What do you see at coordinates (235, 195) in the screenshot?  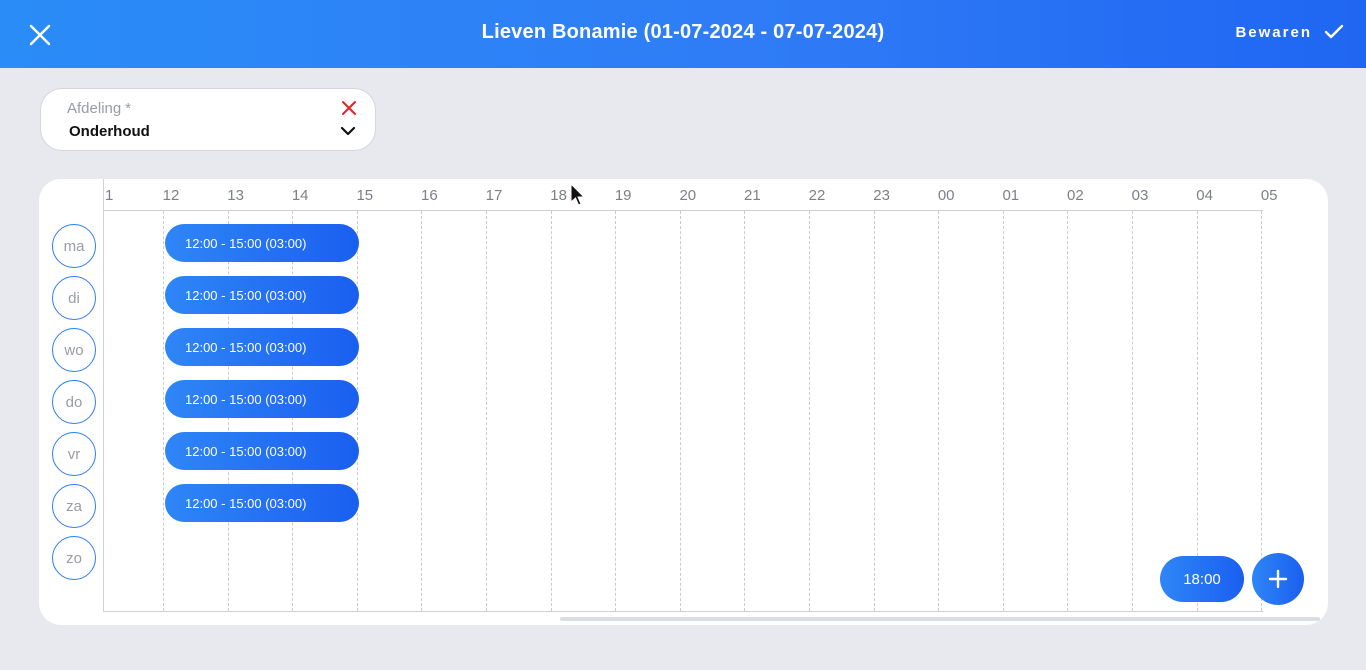 I see `hour-label: 13` at bounding box center [235, 195].